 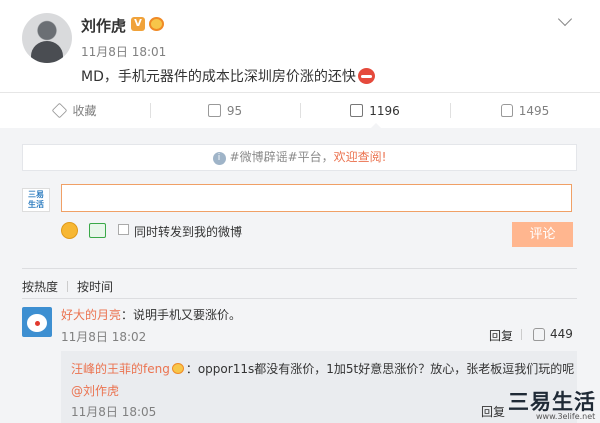 What do you see at coordinates (97, 230) in the screenshot?
I see `image-icon` at bounding box center [97, 230].